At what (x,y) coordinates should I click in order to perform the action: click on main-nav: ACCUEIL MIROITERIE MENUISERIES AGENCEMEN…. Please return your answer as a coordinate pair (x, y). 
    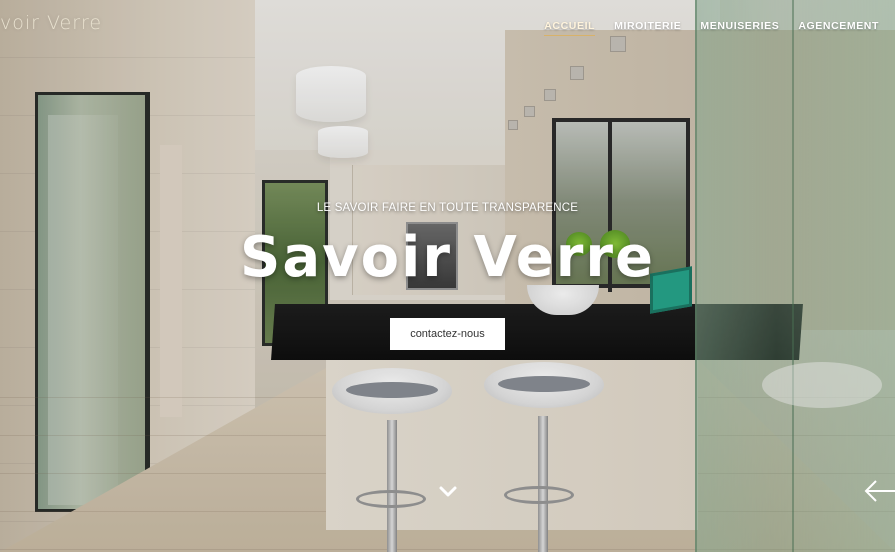
    Looking at the image, I should click on (711, 28).